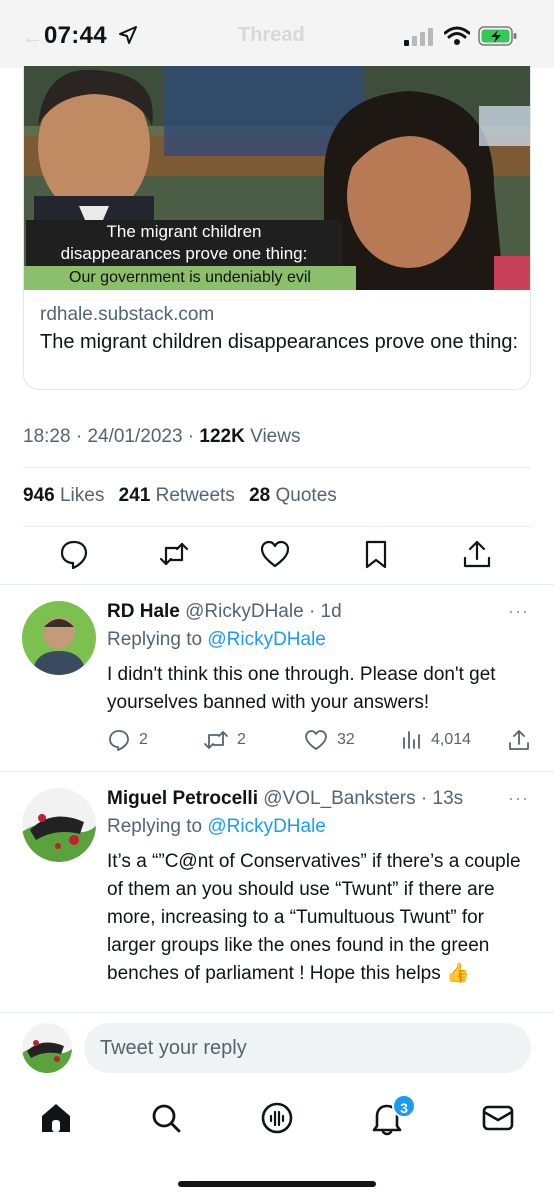  Describe the element at coordinates (166, 1118) in the screenshot. I see `search-icon` at that location.